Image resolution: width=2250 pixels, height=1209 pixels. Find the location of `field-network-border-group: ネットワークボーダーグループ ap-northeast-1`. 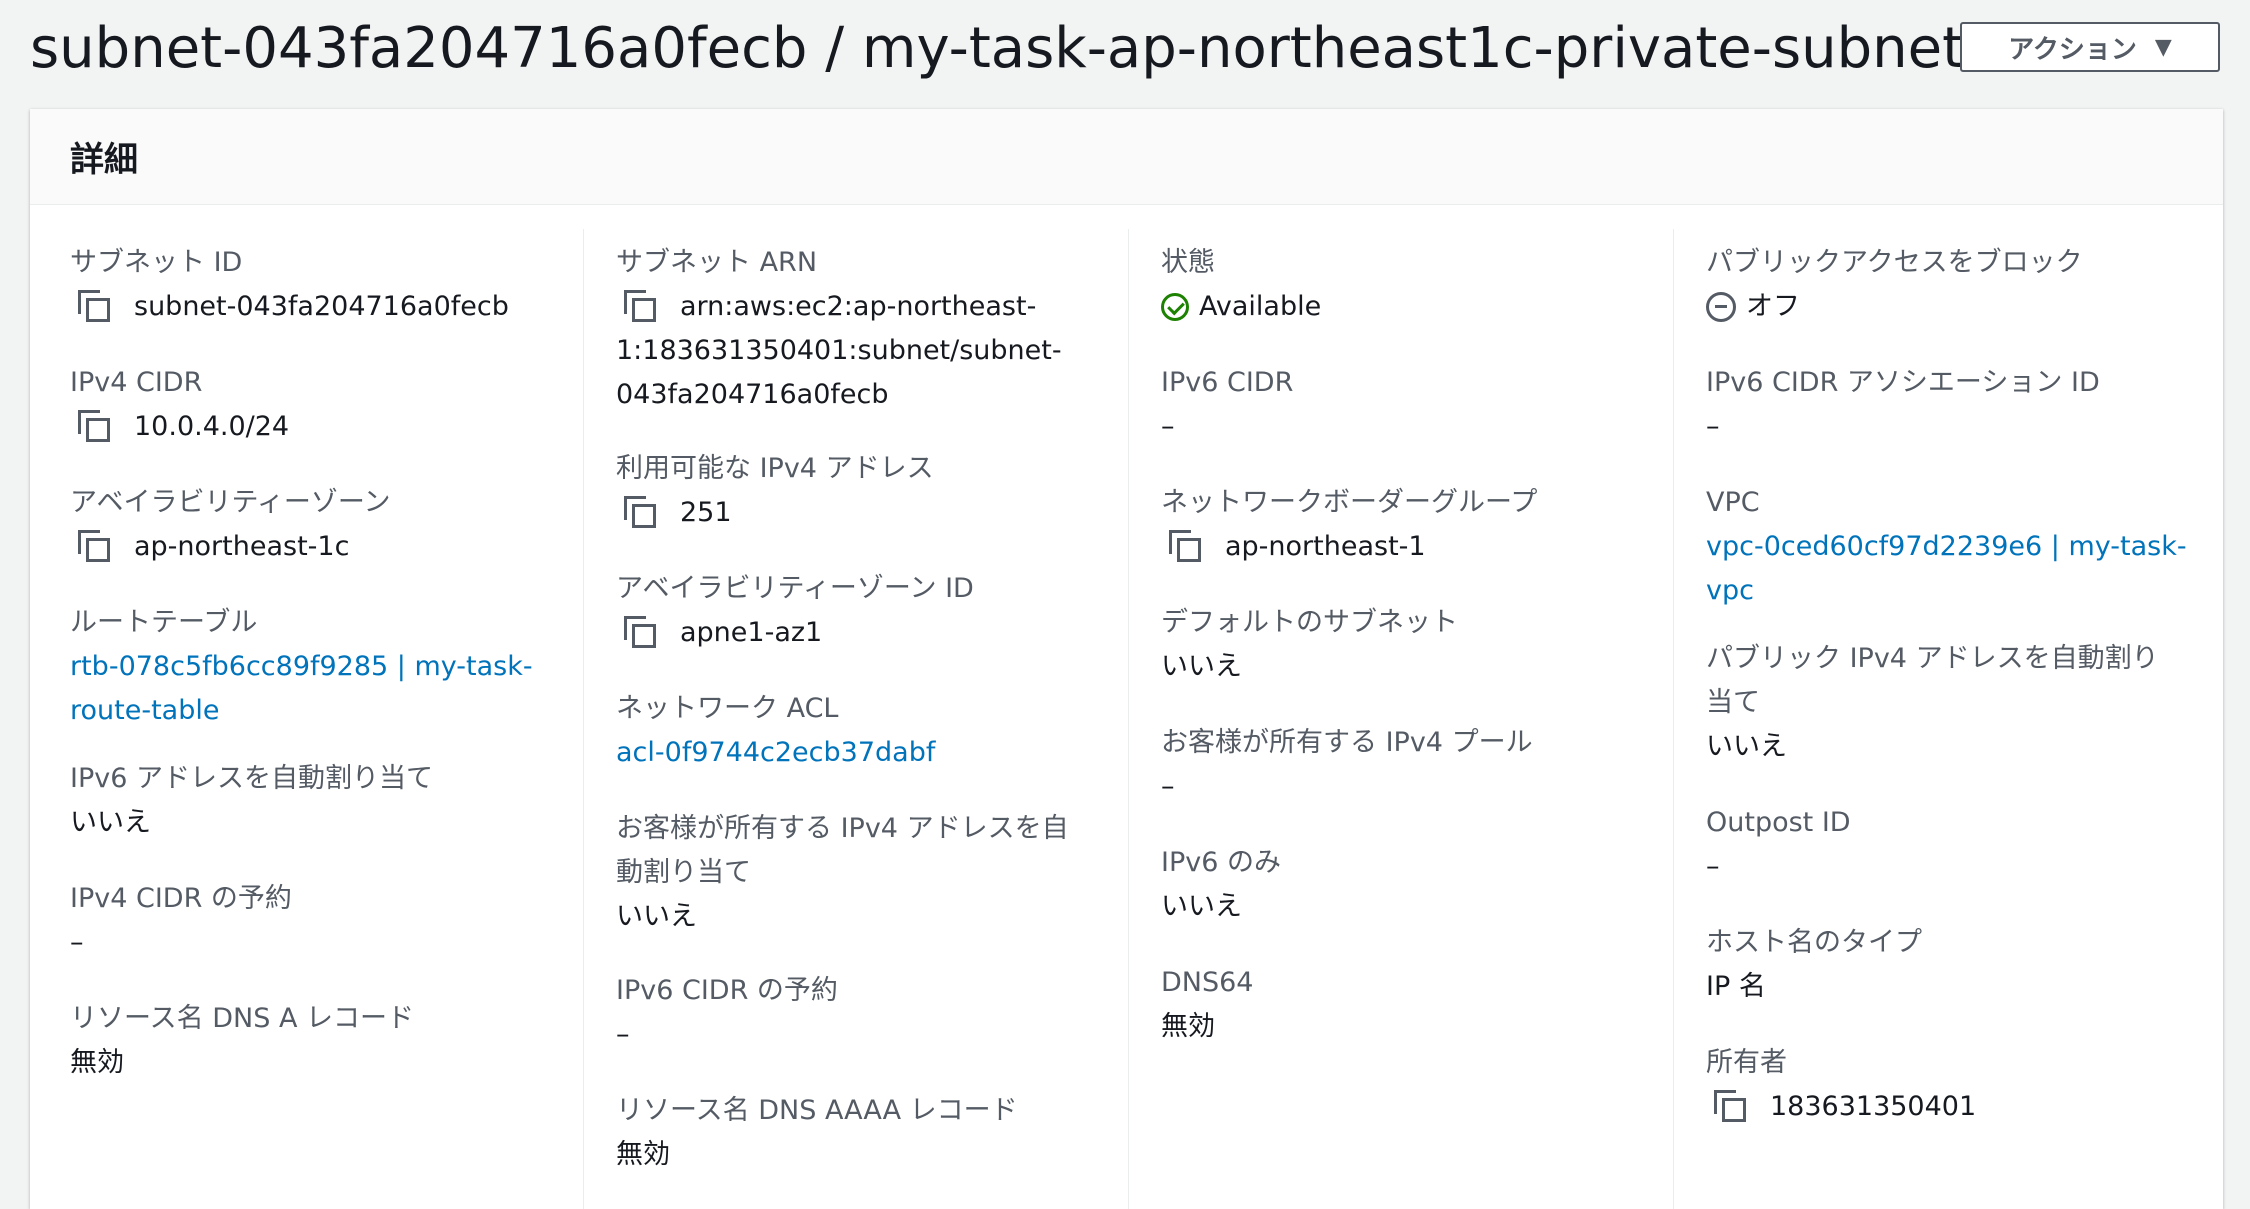

field-network-border-group: ネットワークボーダーグループ ap-northeast-1 is located at coordinates (1421, 525).